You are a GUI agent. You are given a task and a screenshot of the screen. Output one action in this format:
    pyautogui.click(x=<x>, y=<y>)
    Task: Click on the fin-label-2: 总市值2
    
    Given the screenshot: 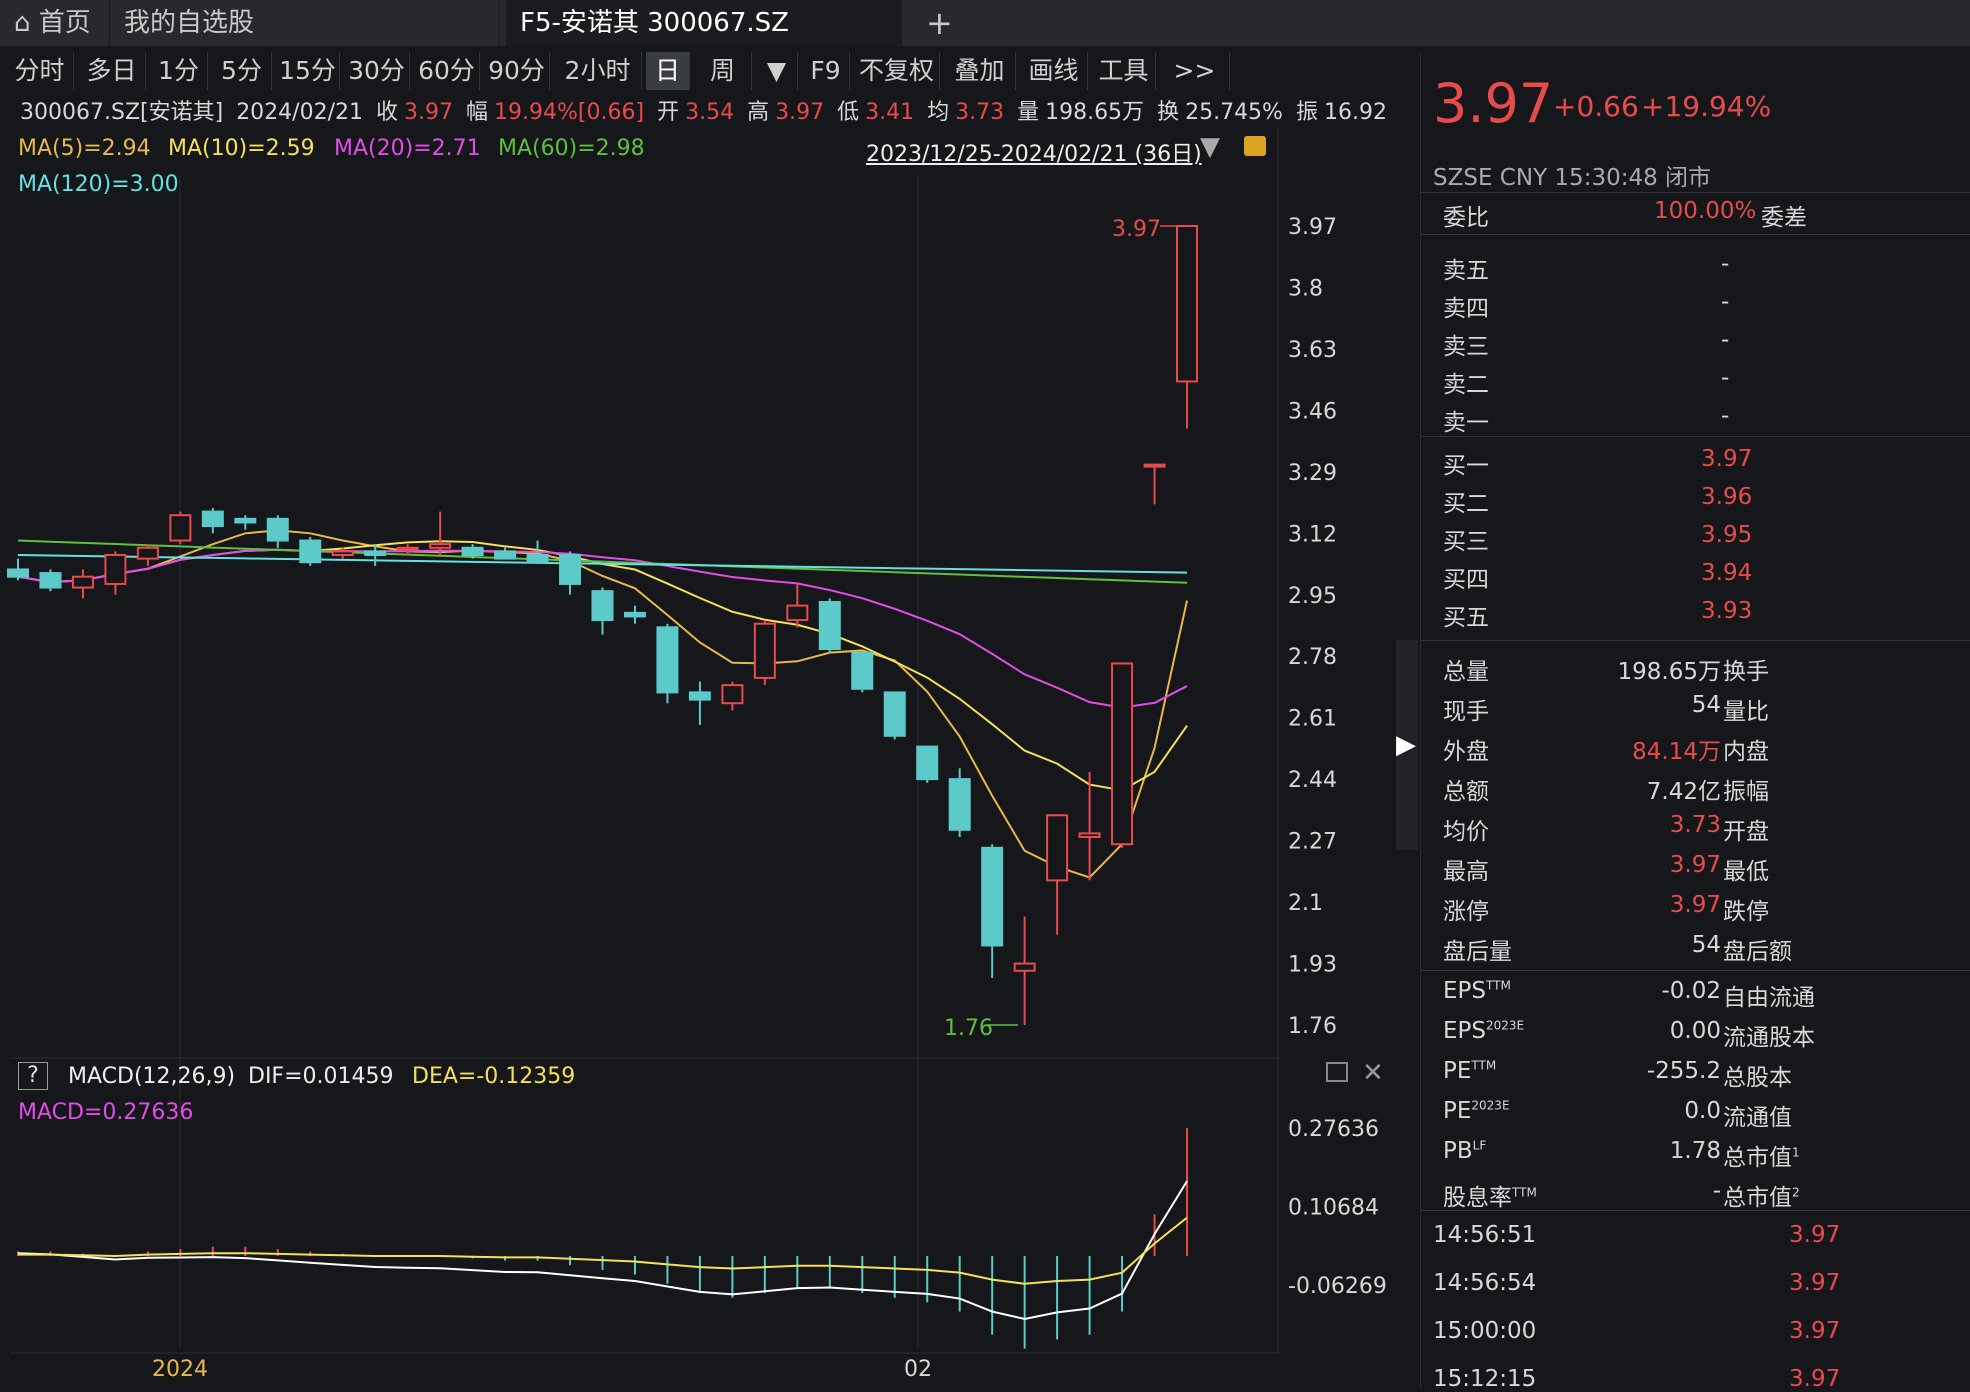 What is the action you would take?
    pyautogui.click(x=1761, y=1195)
    